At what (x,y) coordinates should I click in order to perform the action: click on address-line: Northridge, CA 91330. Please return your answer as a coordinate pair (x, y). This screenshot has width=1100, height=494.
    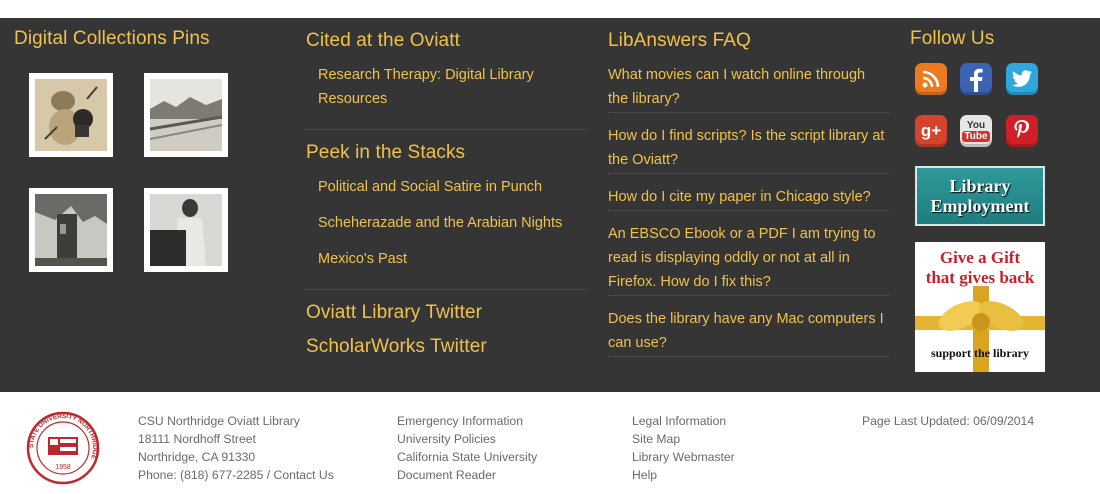
    Looking at the image, I should click on (197, 457).